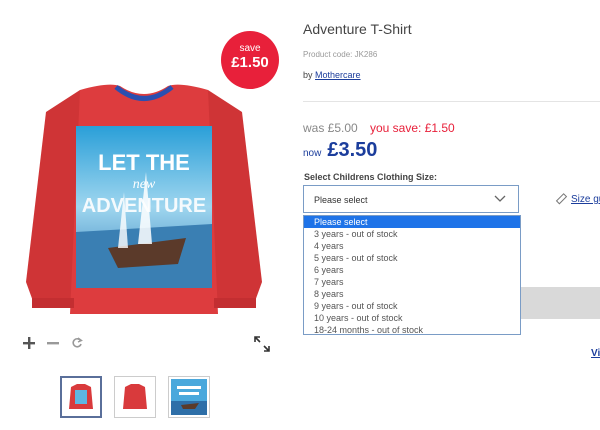  I want to click on size-option: 5 years - out of stock, so click(412, 258).